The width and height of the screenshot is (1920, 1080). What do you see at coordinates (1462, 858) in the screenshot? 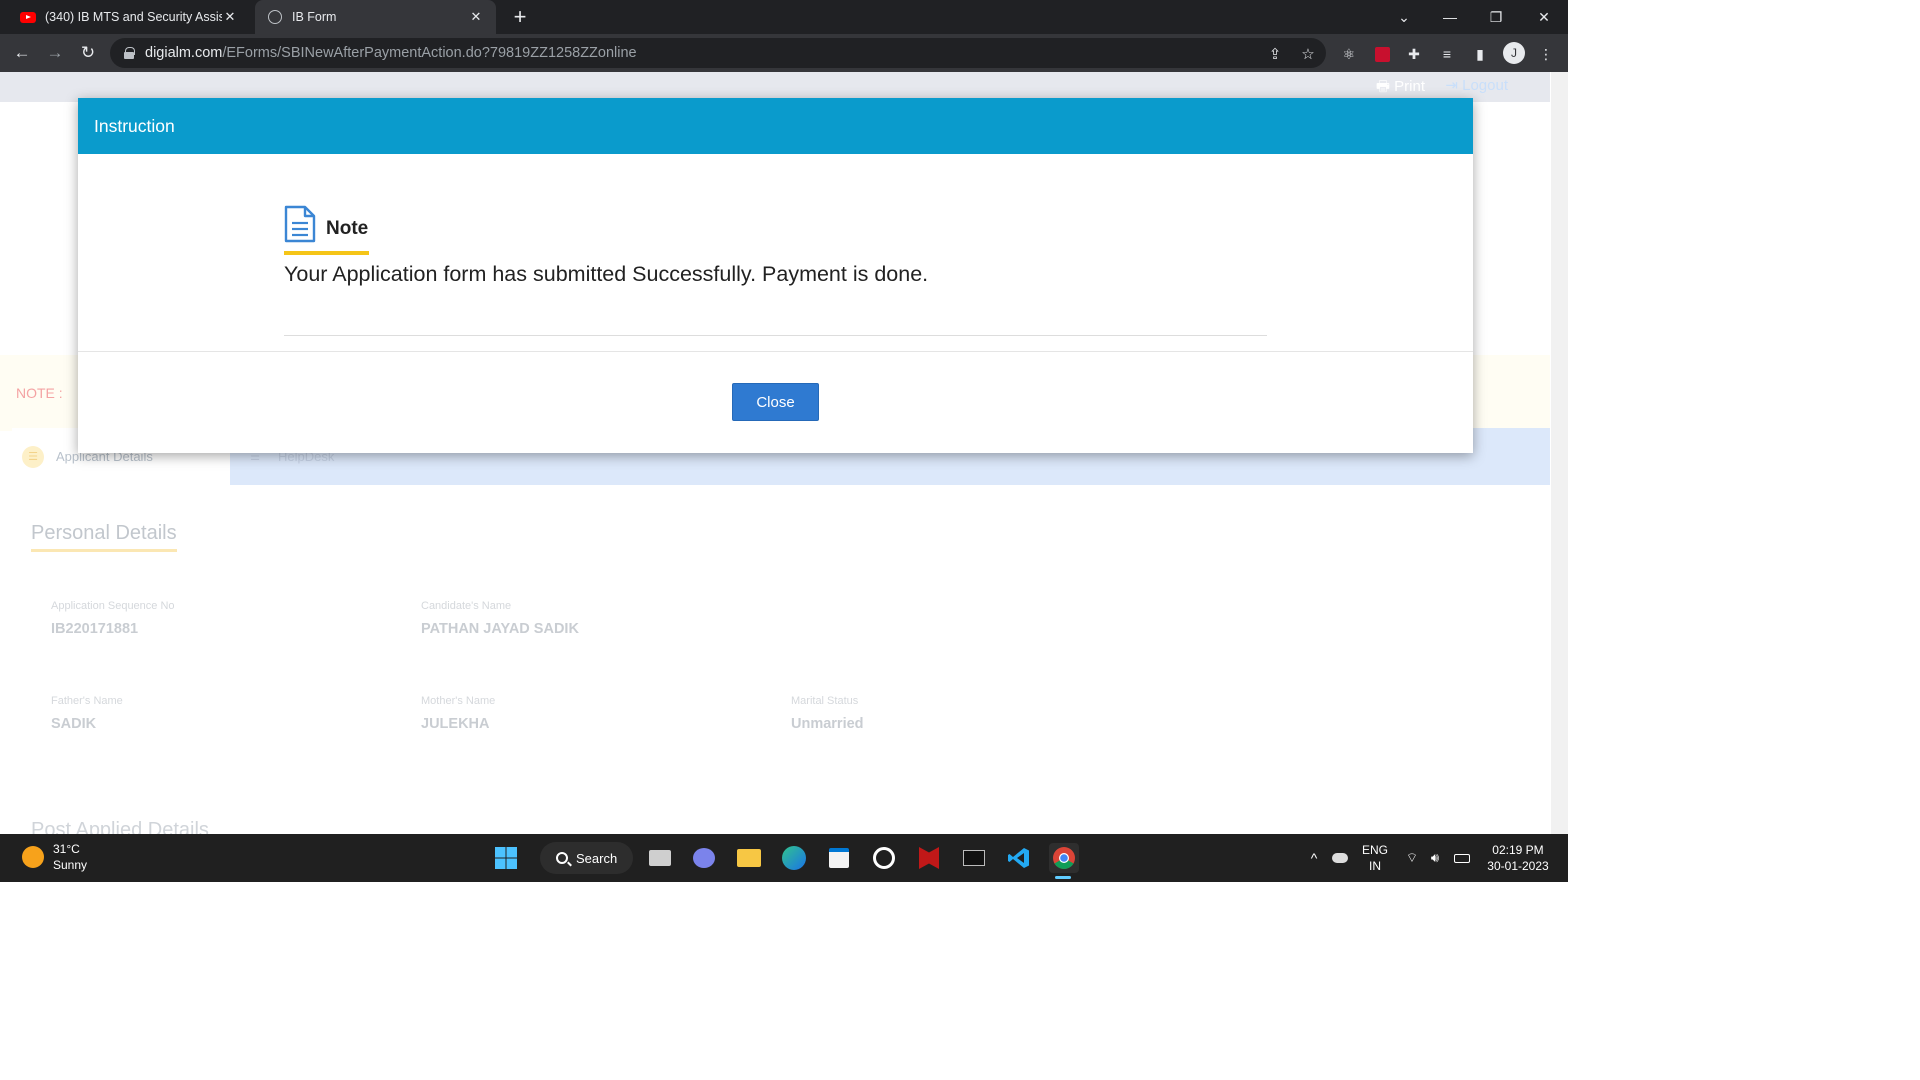
I see `battery-icon` at bounding box center [1462, 858].